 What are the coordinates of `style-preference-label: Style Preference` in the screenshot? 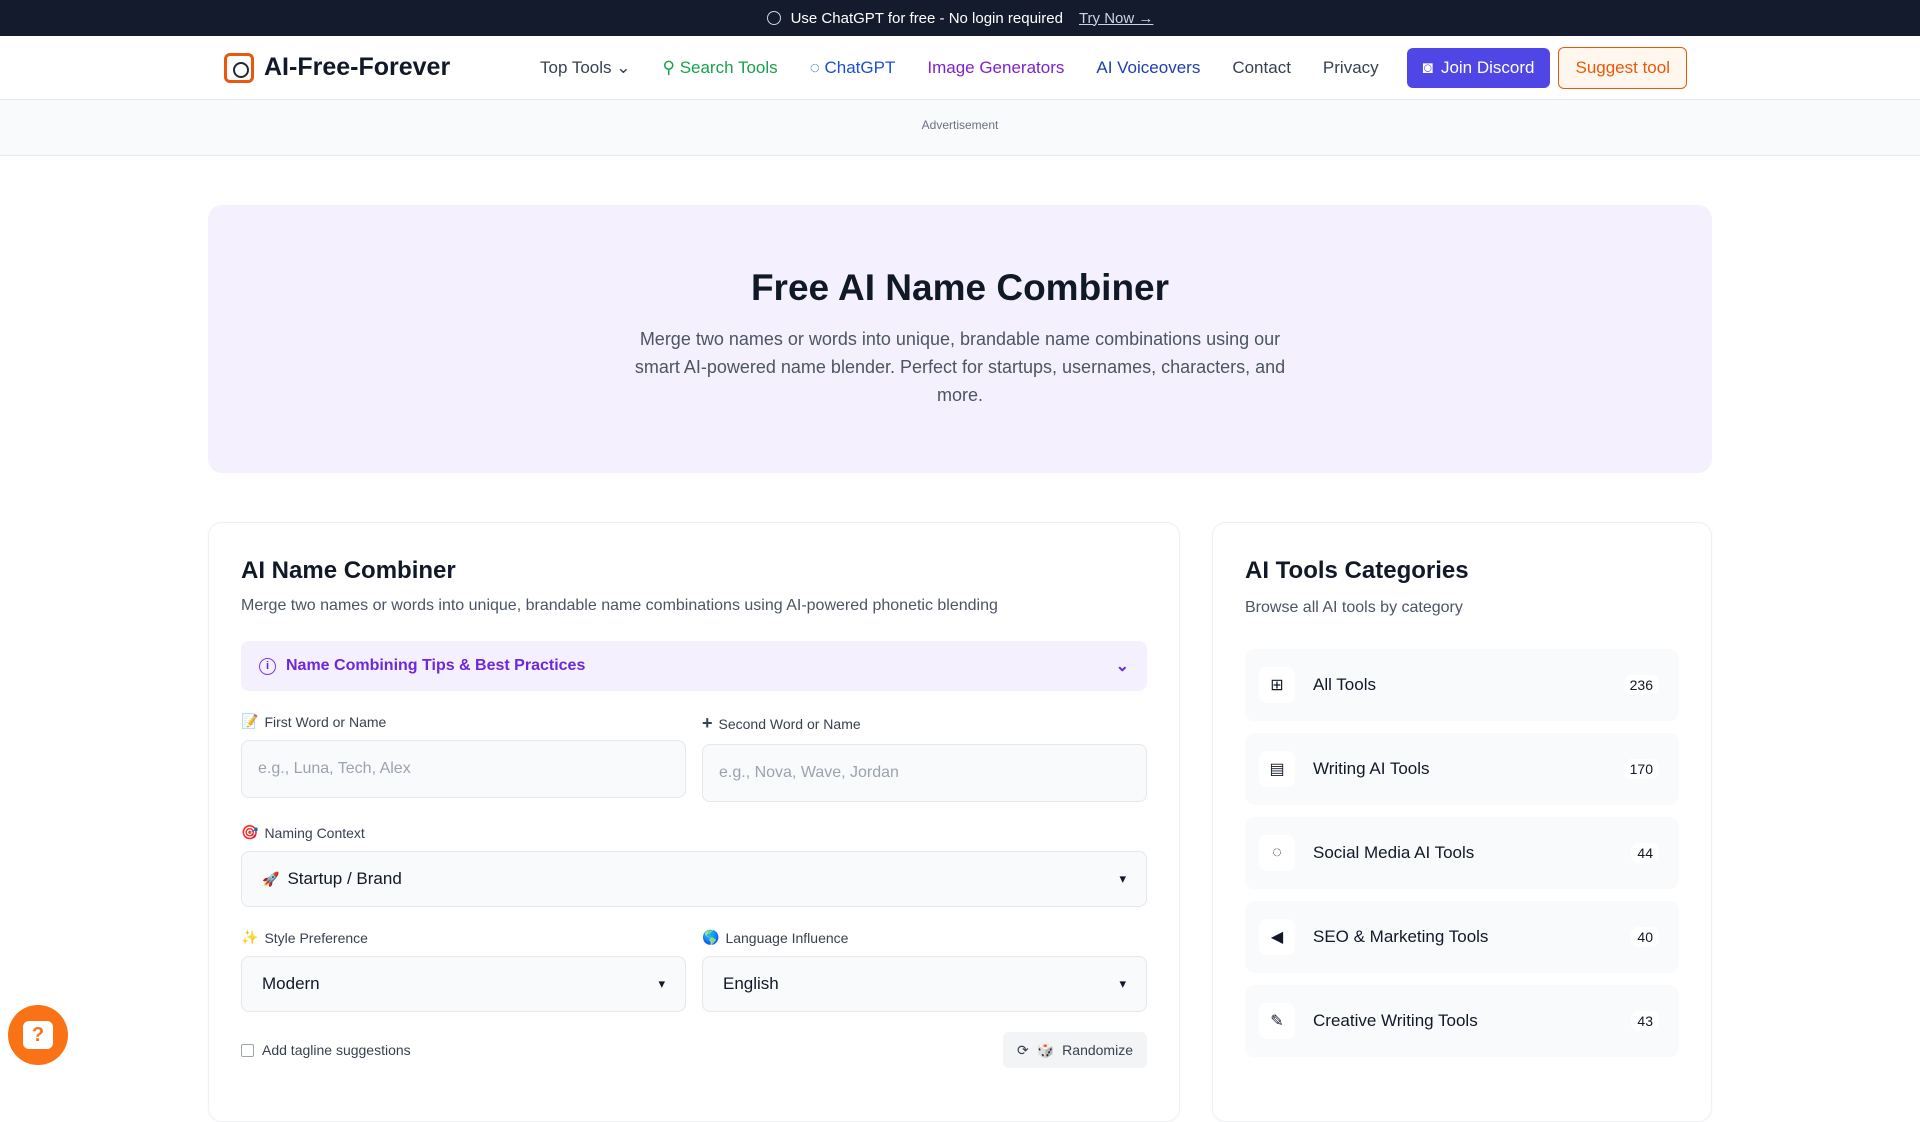 It's located at (316, 937).